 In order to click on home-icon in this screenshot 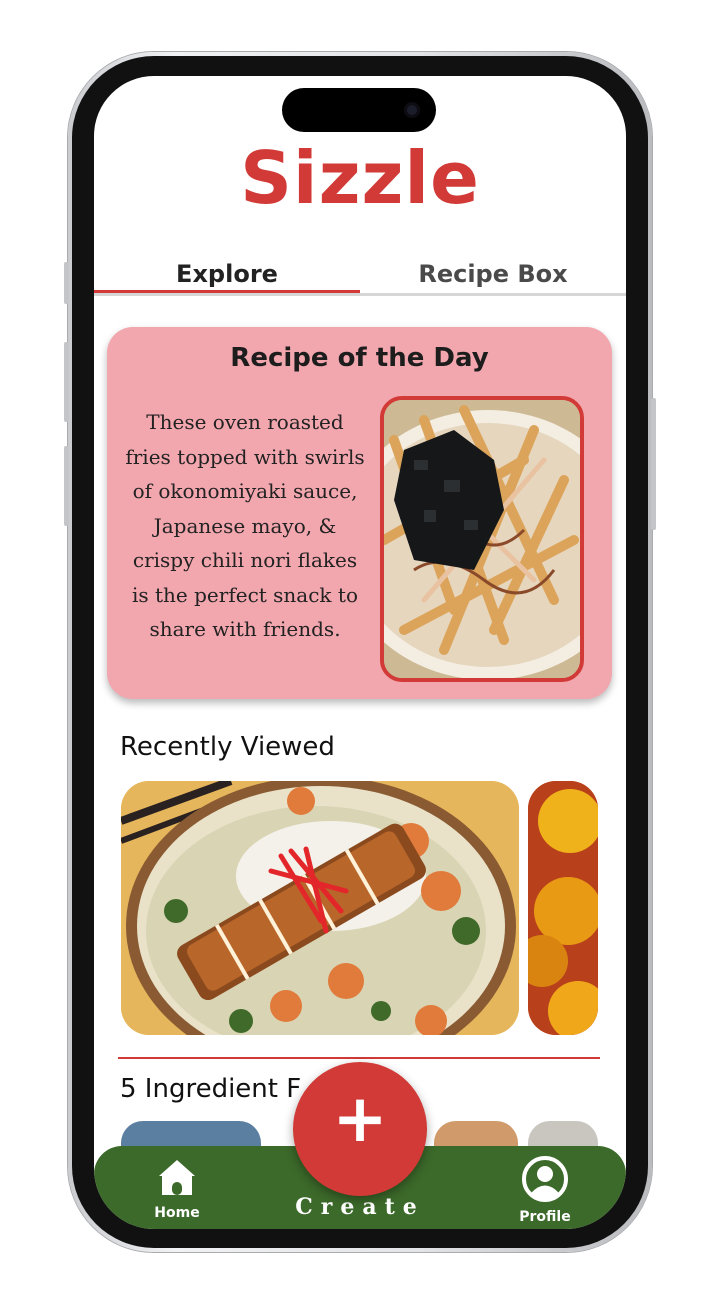, I will do `click(177, 1177)`.